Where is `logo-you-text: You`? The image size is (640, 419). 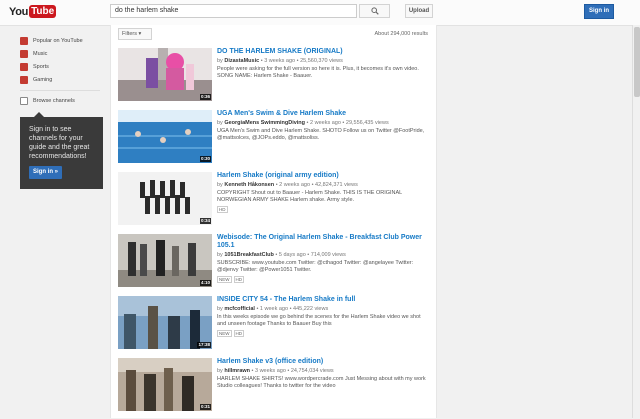 logo-you-text: You is located at coordinates (19, 11).